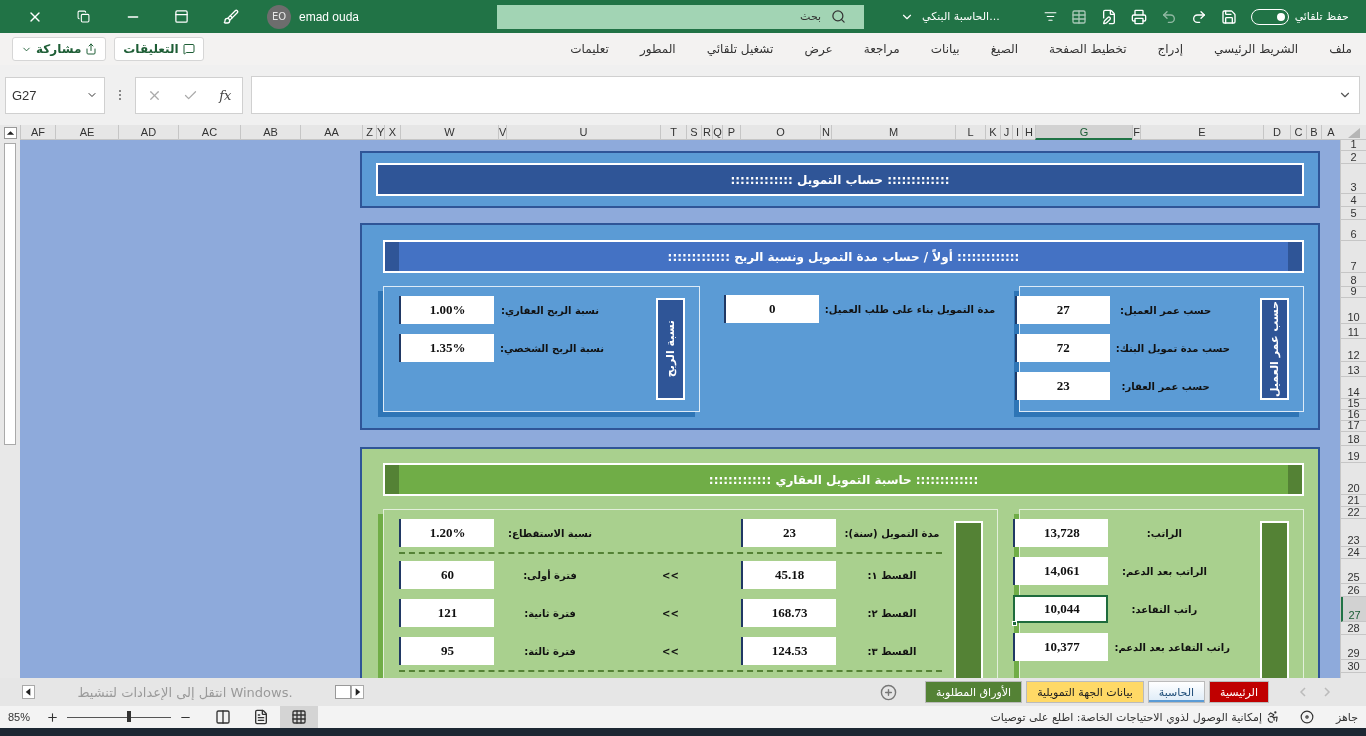  Describe the element at coordinates (1353, 609) in the screenshot. I see `row-header: 27` at that location.